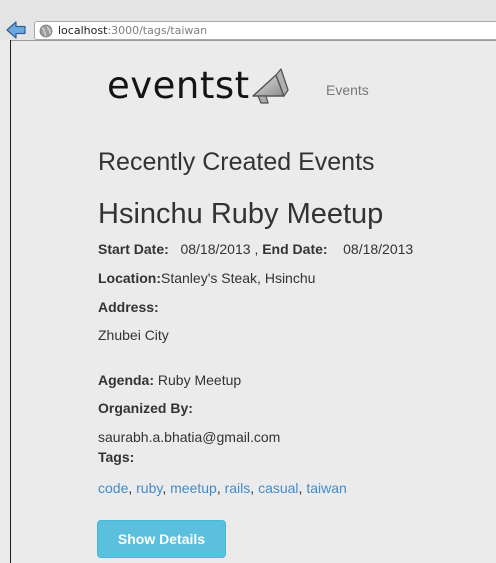 The width and height of the screenshot is (496, 563). I want to click on location-label: Location:, so click(129, 278).